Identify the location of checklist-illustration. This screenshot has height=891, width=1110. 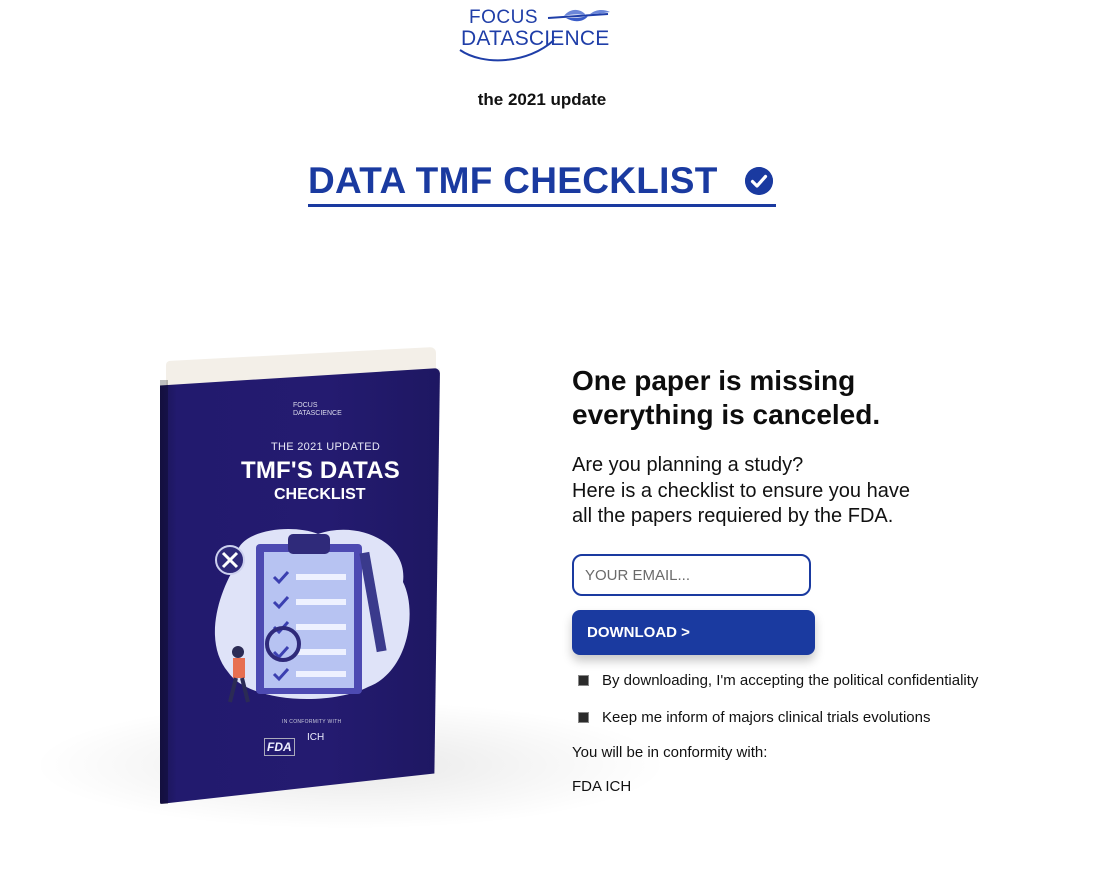
(312, 616).